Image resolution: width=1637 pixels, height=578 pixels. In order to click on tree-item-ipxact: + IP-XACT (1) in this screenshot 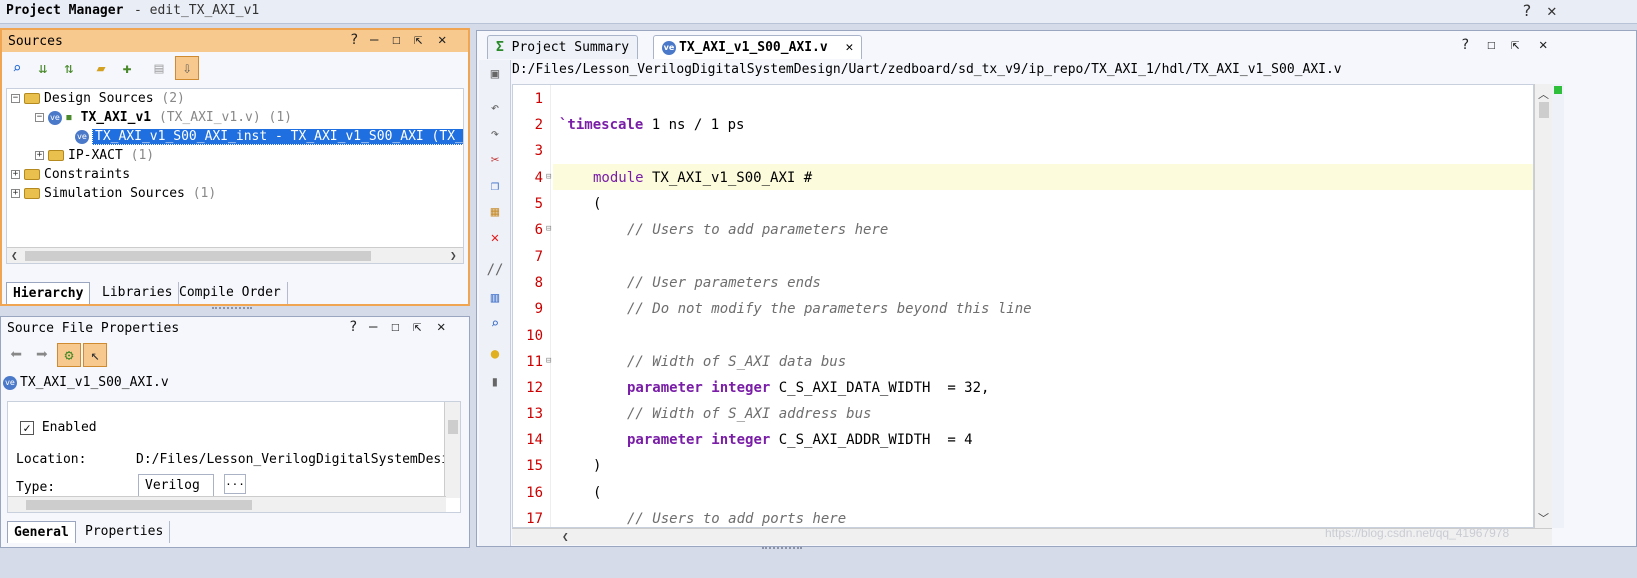, I will do `click(94, 157)`.